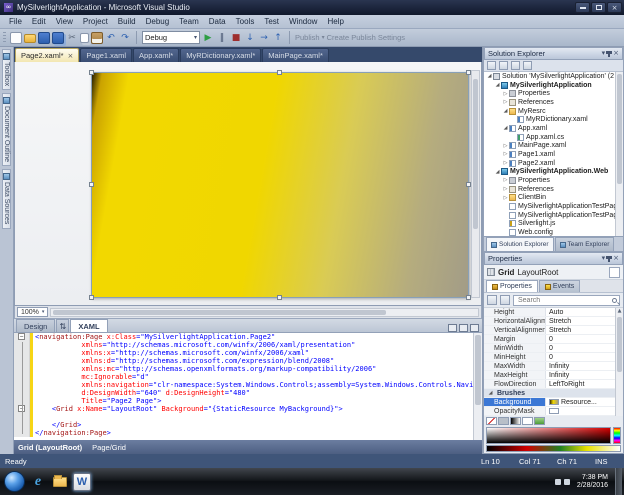  What do you see at coordinates (553, 321) in the screenshot?
I see `property-row-horizontalalignme: HorizontalAlignme Stretch` at bounding box center [553, 321].